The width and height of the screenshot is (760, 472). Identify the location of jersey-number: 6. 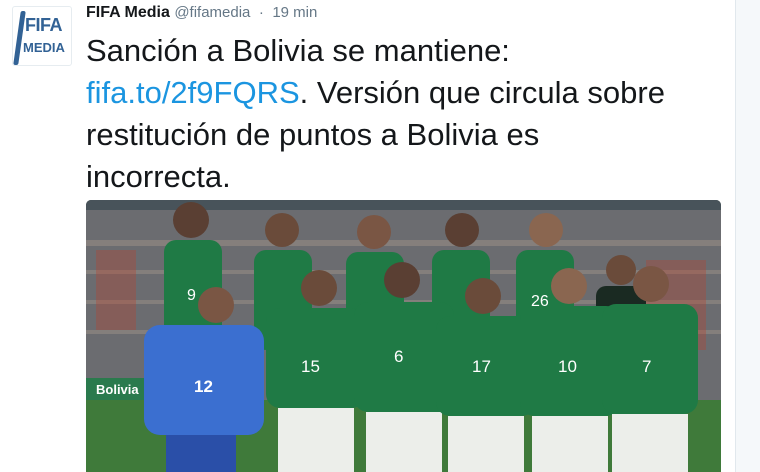
(398, 356).